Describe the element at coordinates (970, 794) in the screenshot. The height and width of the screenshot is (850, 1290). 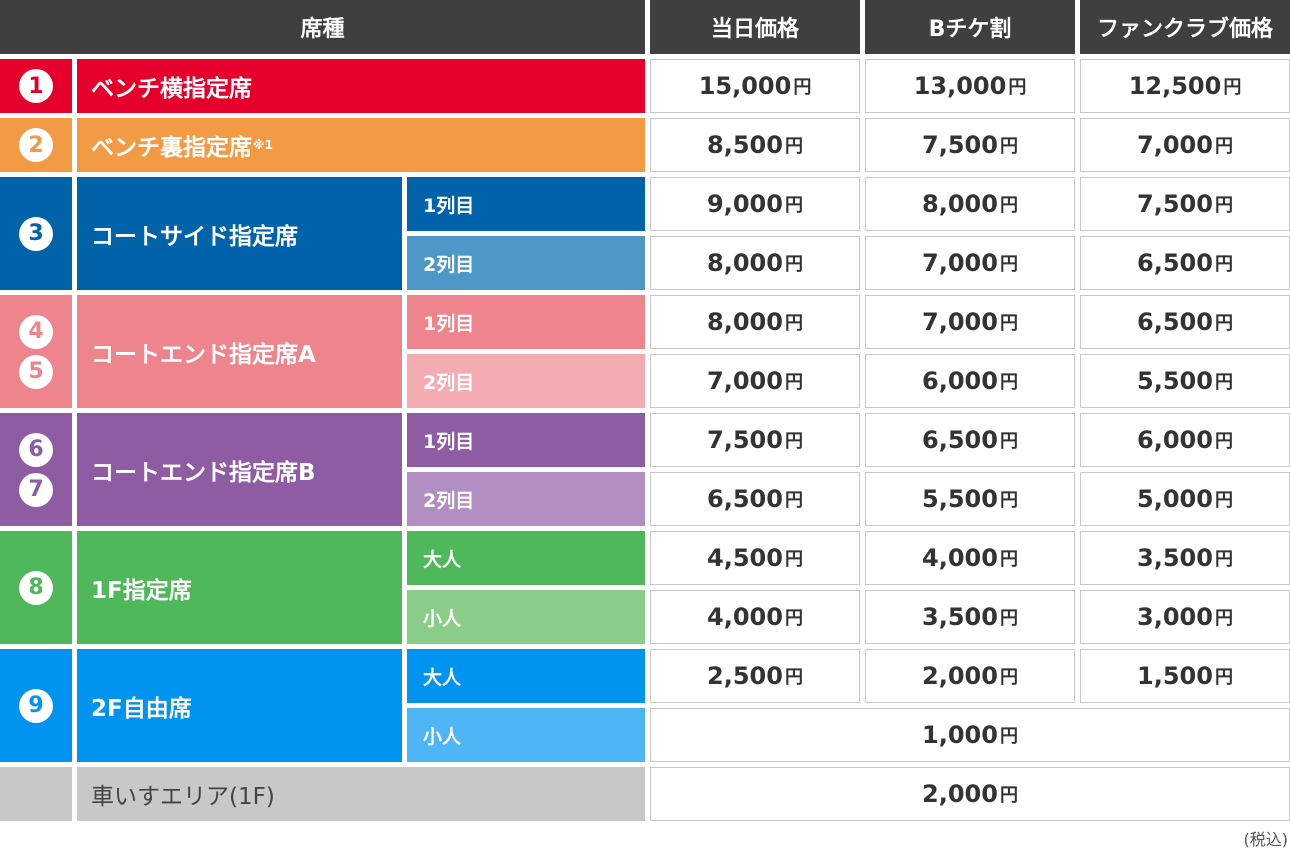
I see `price-merged: 2,000 円` at that location.